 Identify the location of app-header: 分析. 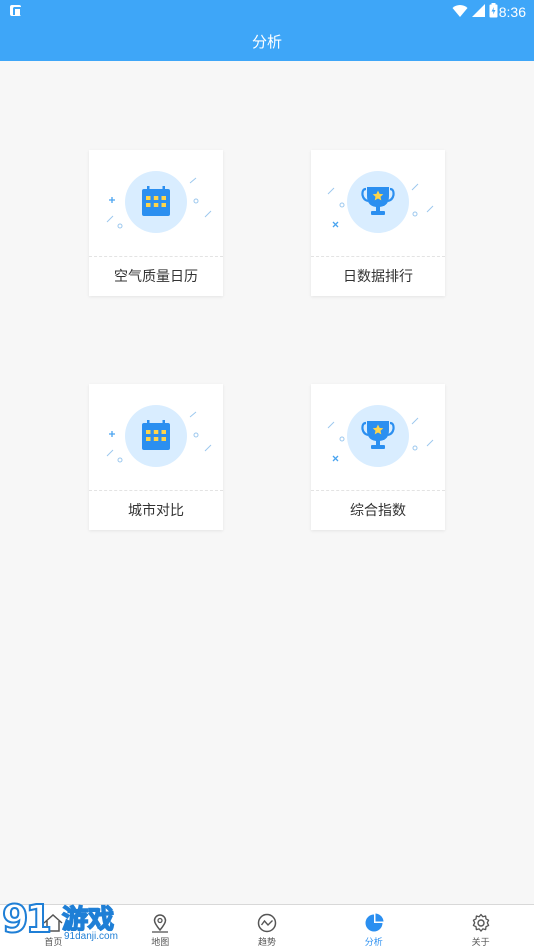
(267, 42).